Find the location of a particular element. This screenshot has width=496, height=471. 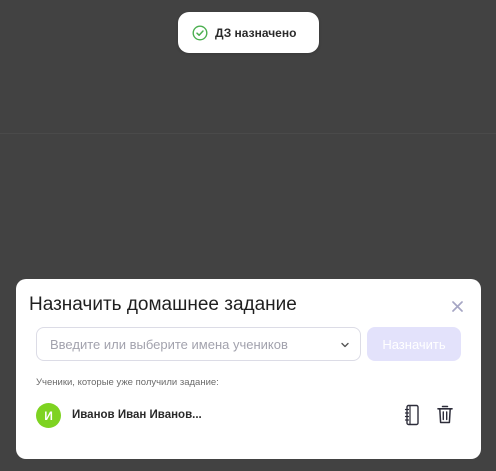

received-students-label: Ученики, которые уже получили задание: is located at coordinates (127, 382).